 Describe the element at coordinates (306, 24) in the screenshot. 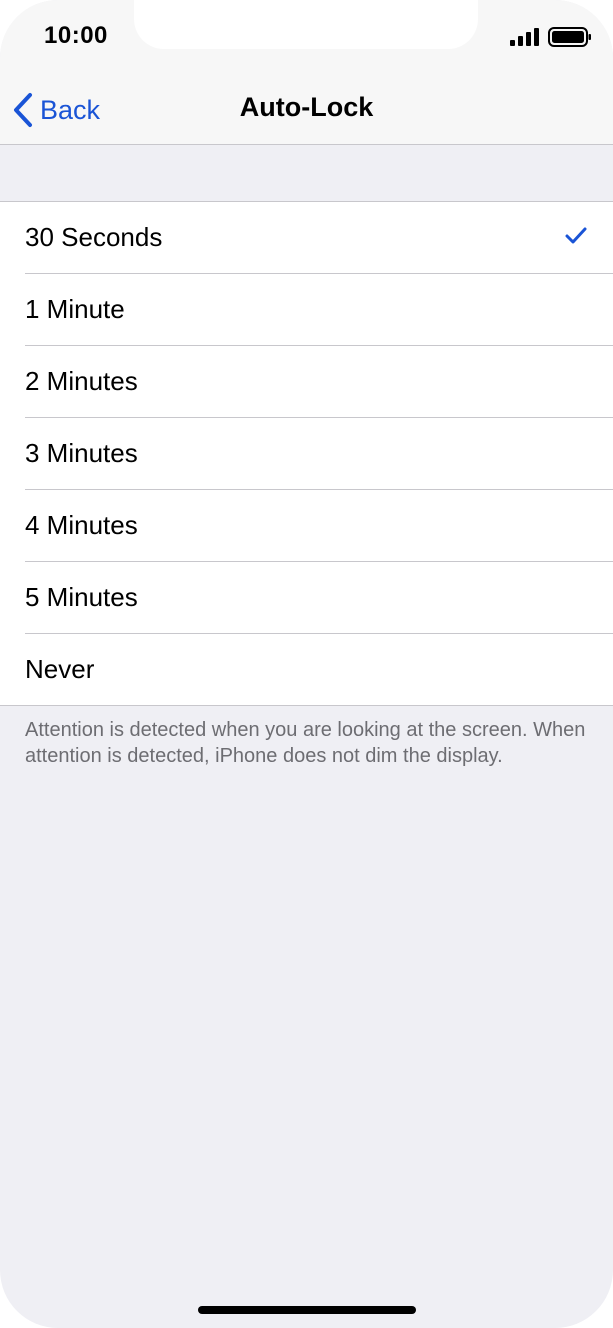

I see `notch` at that location.